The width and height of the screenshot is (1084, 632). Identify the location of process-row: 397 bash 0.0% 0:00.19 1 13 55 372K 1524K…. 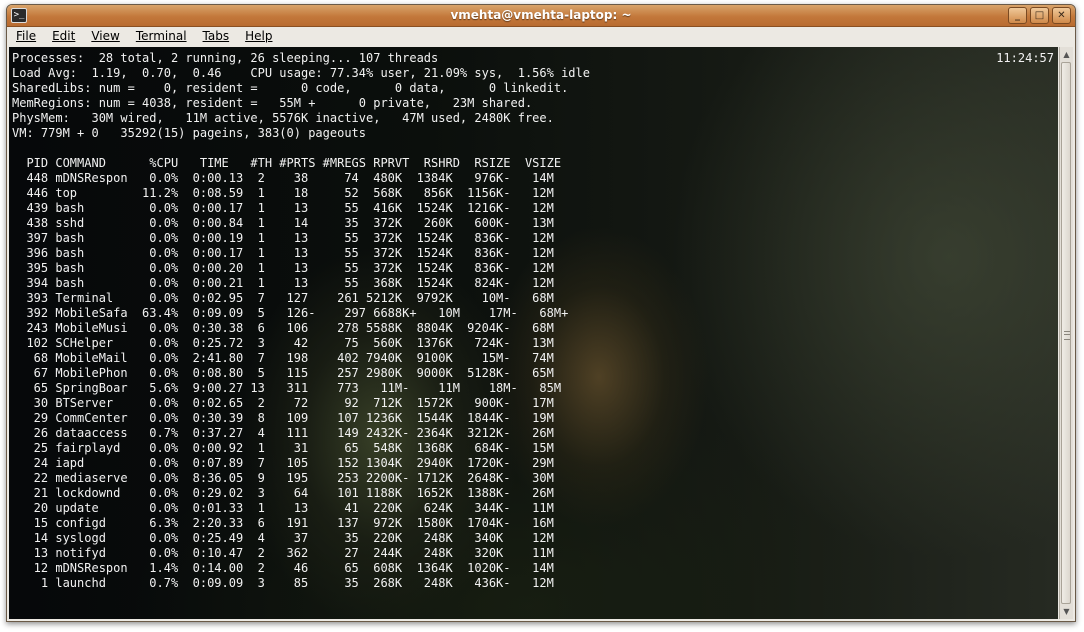
(283, 238).